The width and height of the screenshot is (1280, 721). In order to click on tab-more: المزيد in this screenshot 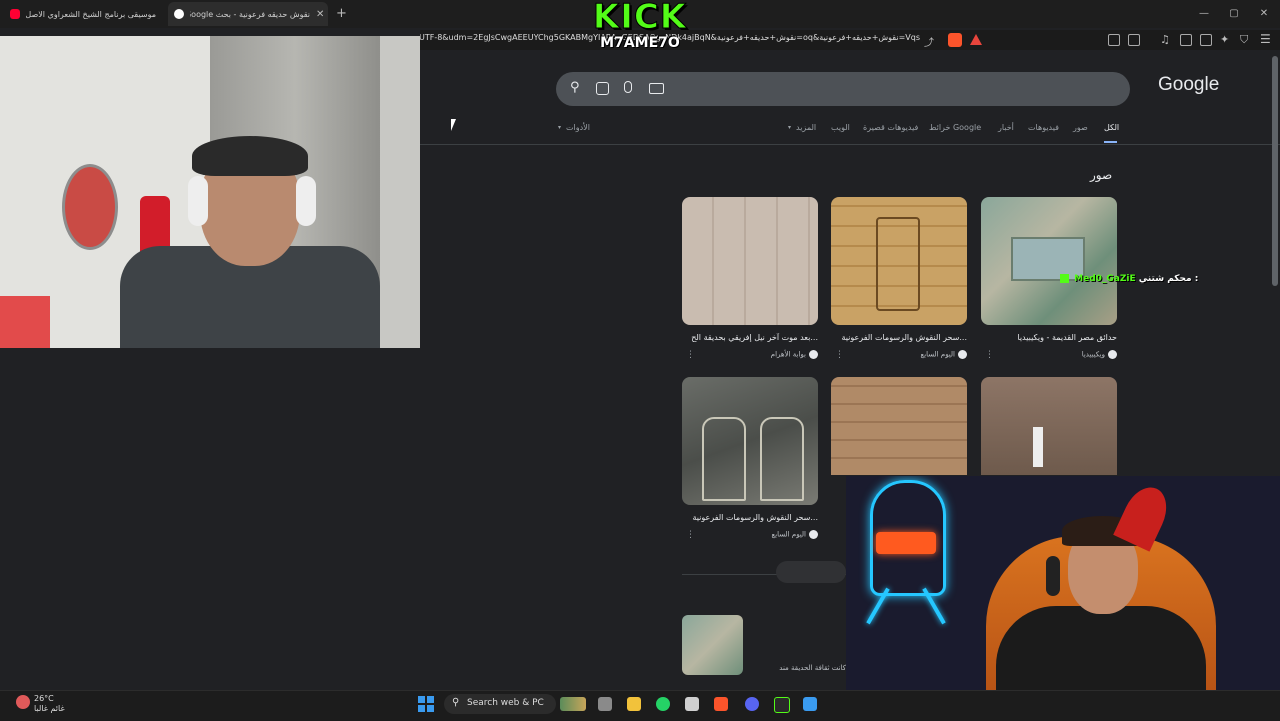, I will do `click(806, 127)`.